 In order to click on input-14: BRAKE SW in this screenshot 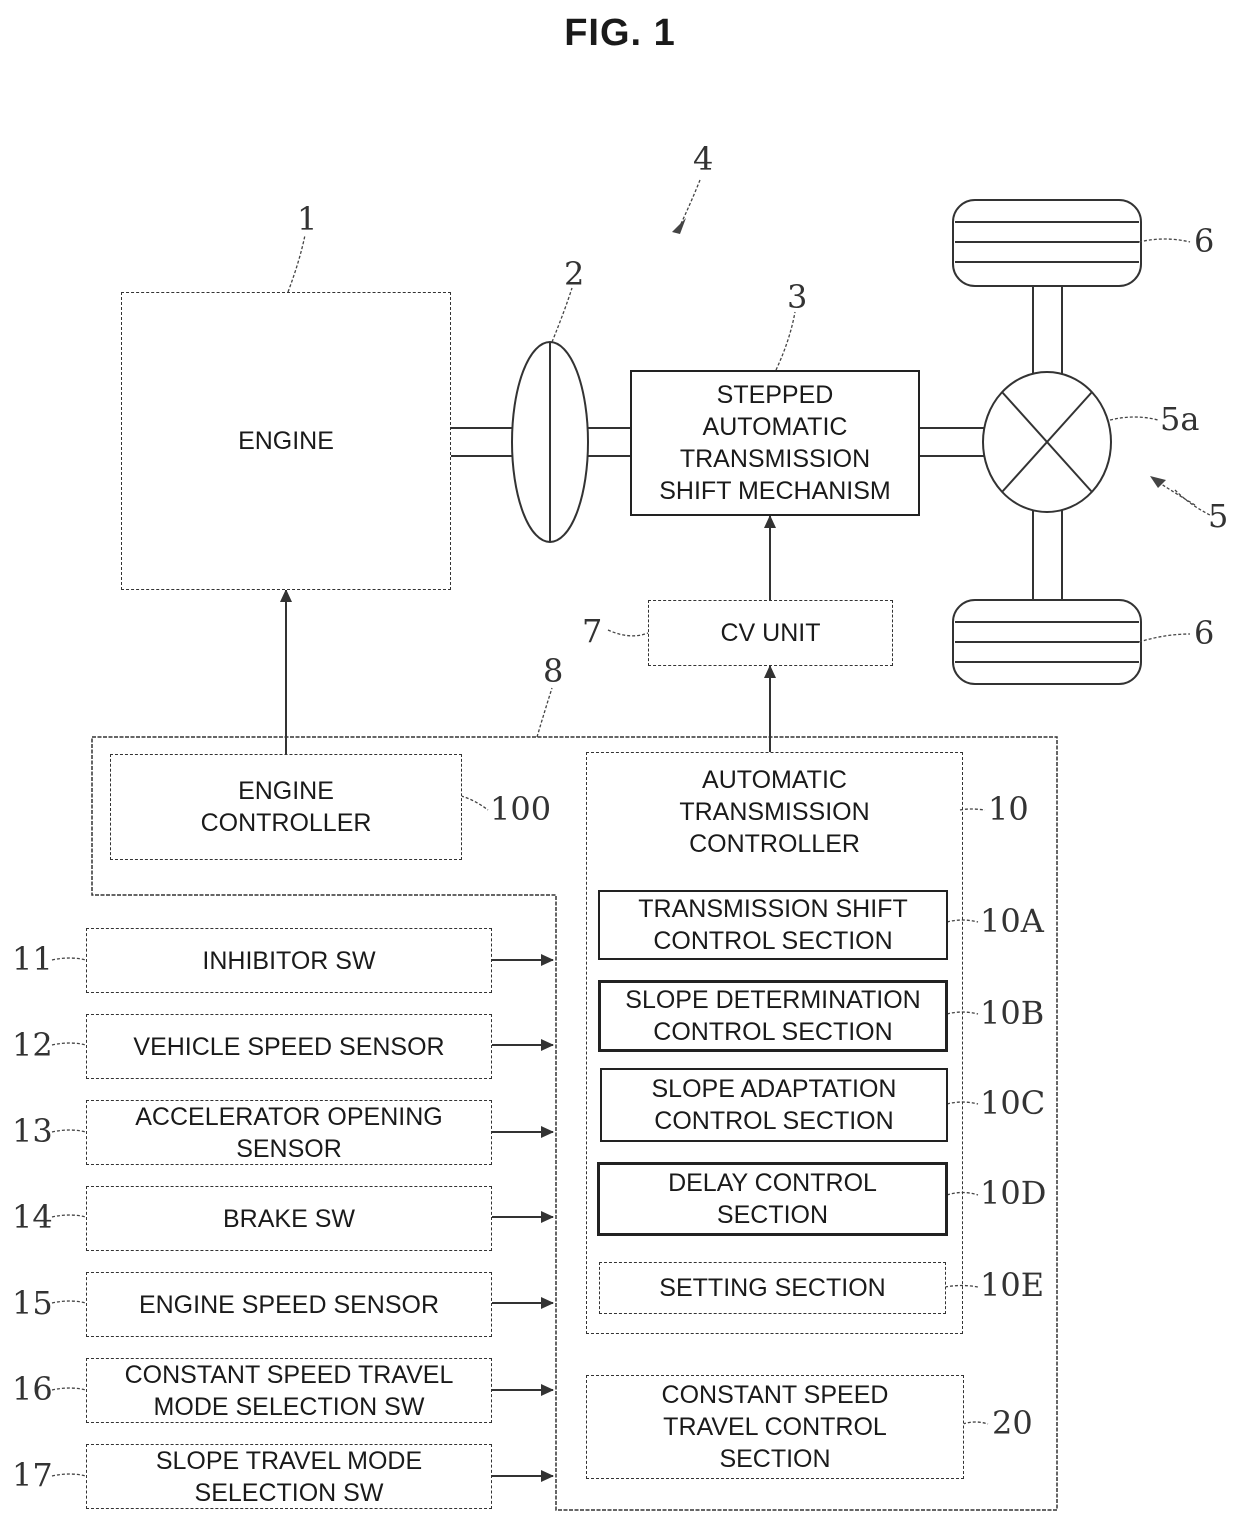, I will do `click(289, 1218)`.